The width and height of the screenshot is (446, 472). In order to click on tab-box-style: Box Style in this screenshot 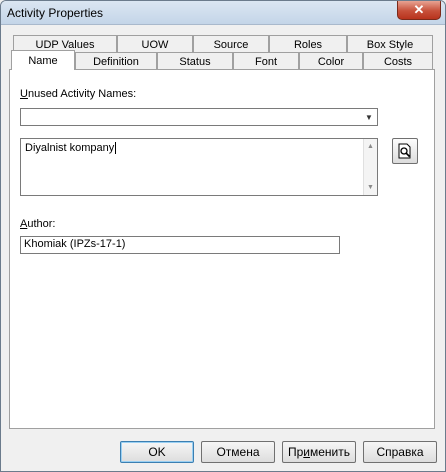, I will do `click(390, 44)`.